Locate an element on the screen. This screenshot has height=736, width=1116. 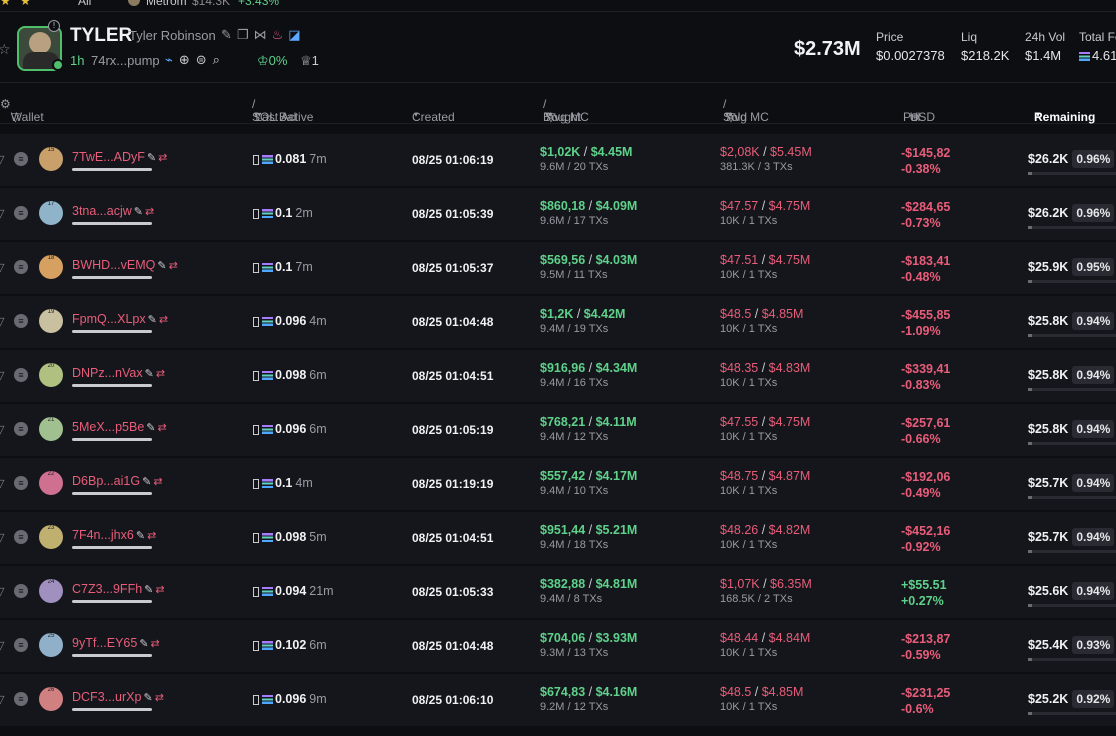
wallet-address-link: 5MeX...p5Be ✎ ⇄ is located at coordinates (119, 427).